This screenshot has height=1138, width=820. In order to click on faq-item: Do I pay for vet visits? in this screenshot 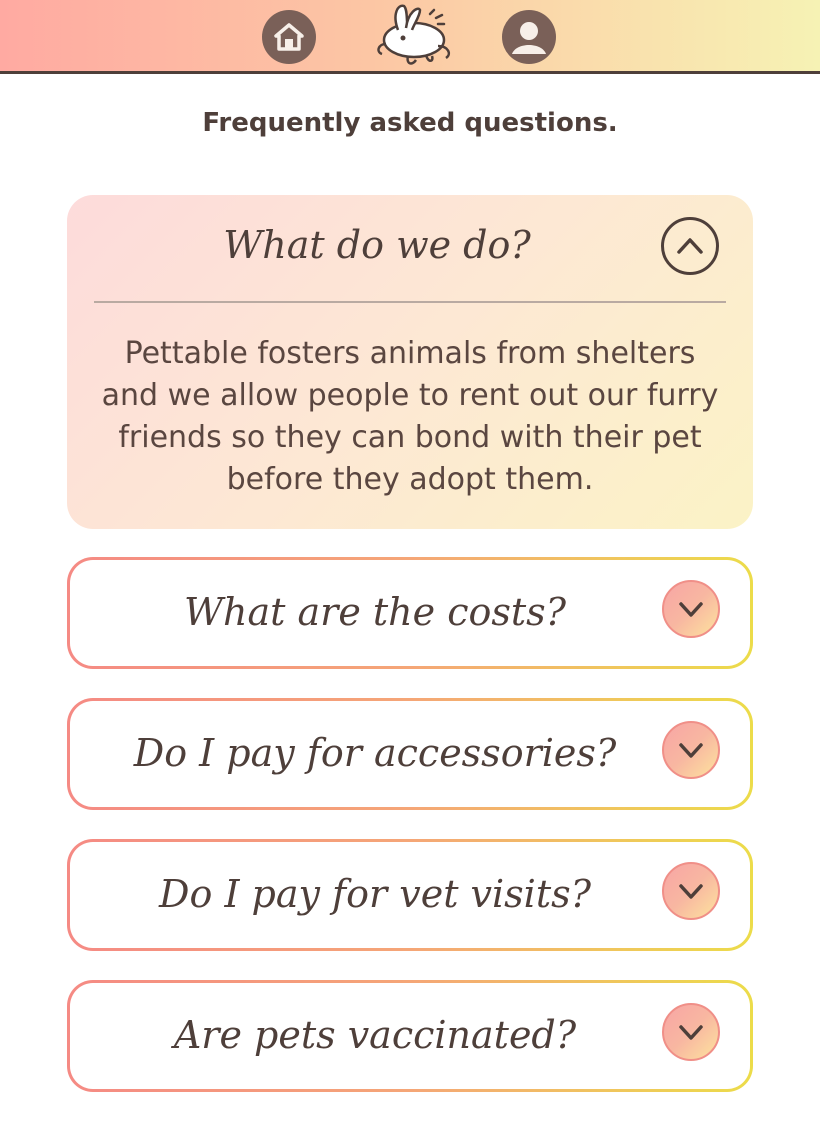, I will do `click(410, 895)`.